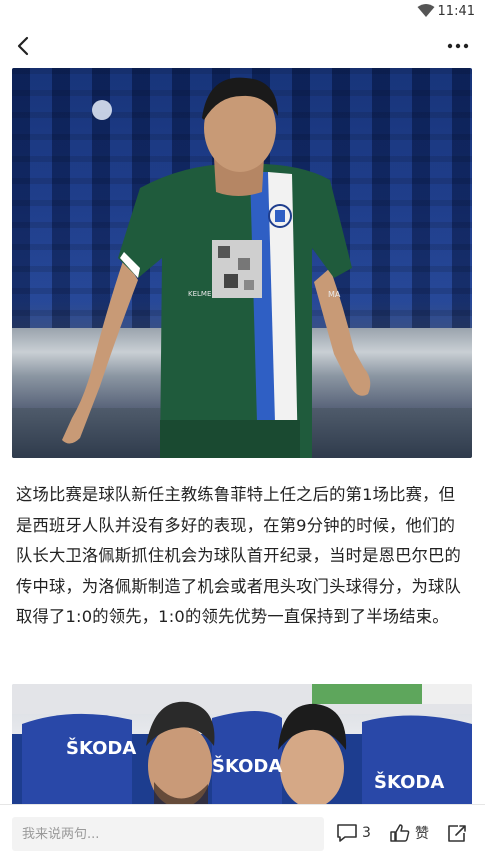 The height and width of the screenshot is (863, 485). I want to click on comment-input, so click(168, 834).